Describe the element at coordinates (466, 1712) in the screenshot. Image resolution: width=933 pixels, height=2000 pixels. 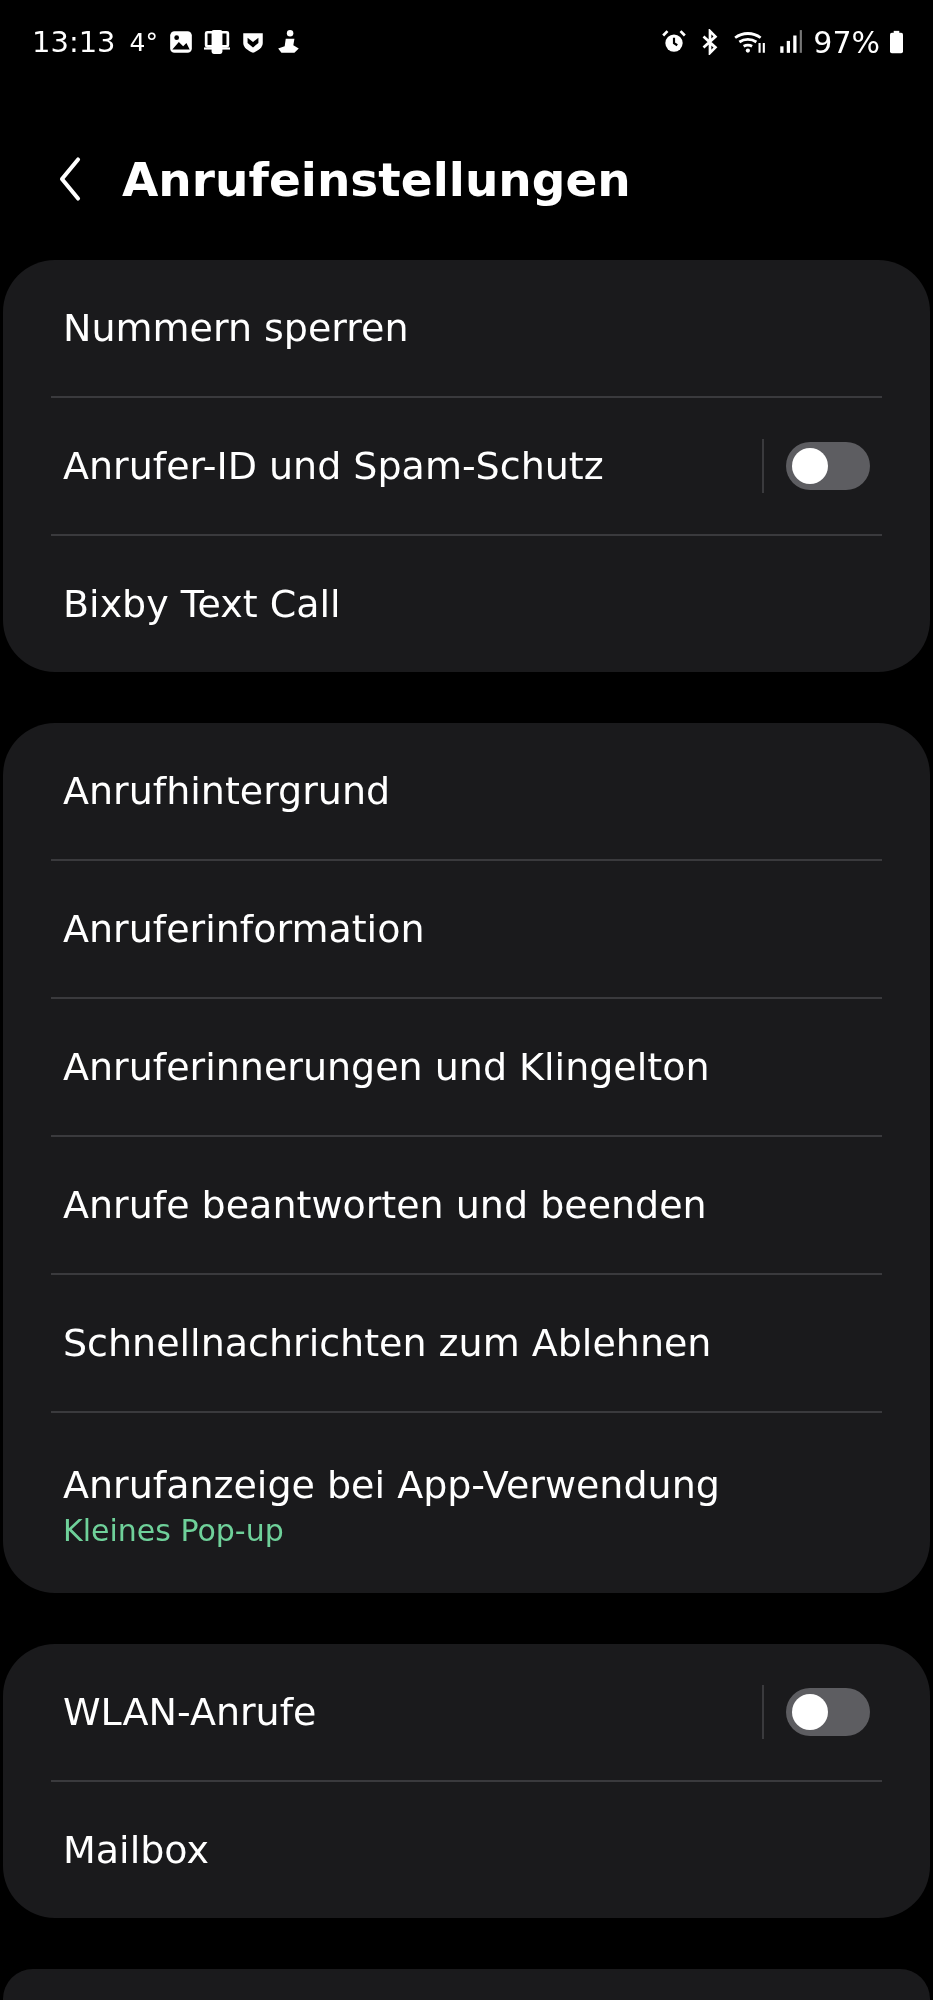
I see `settings-item: WLAN-Anrufe` at that location.